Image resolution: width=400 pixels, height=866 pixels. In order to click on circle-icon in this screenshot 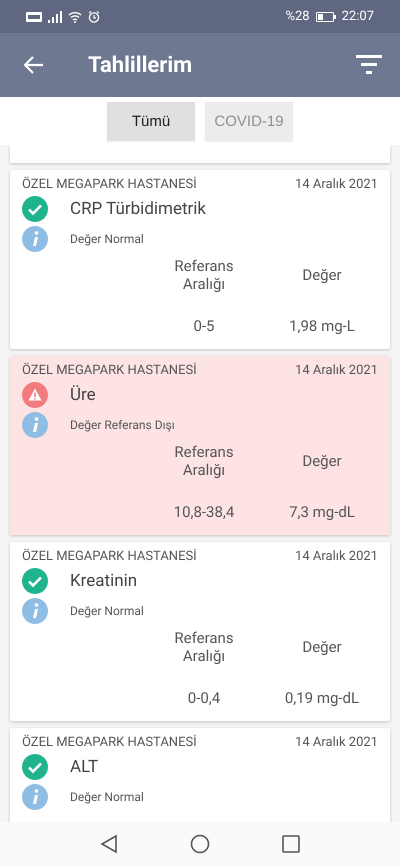, I will do `click(200, 844)`.